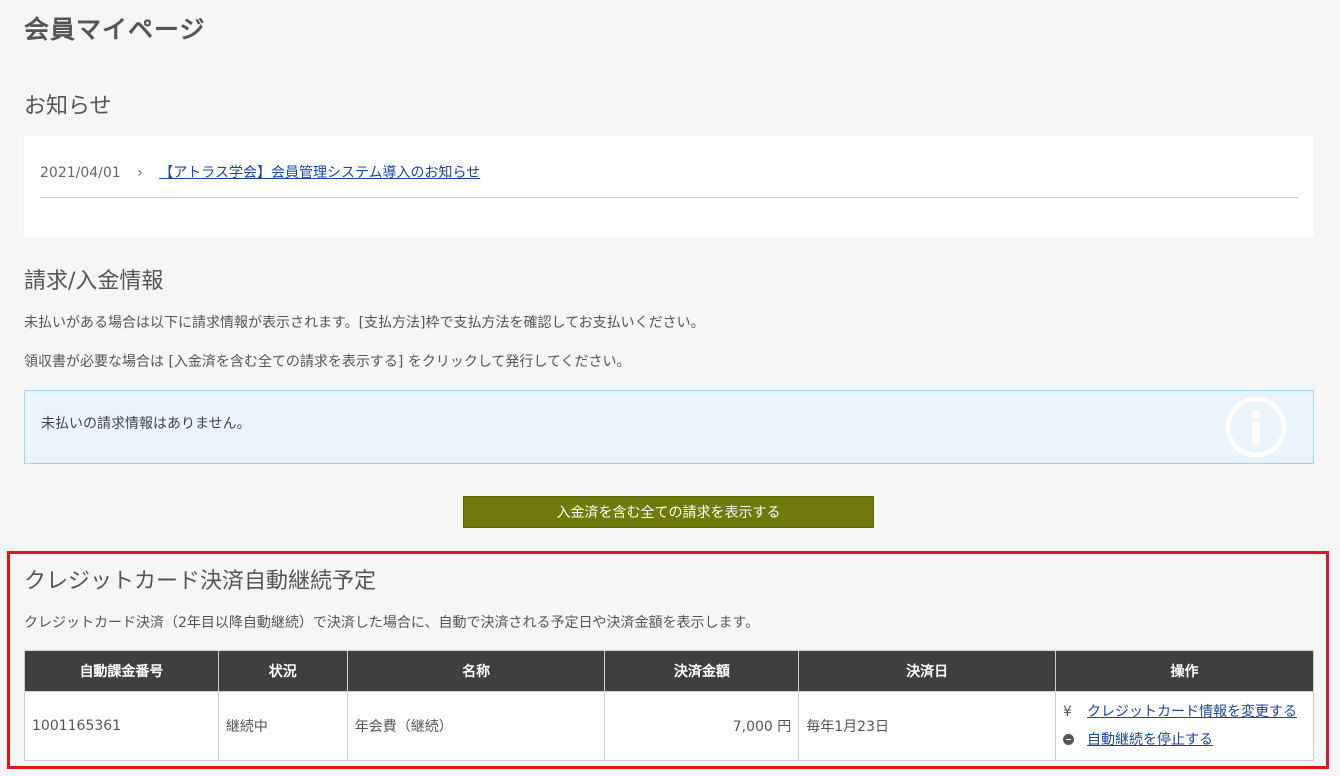  I want to click on header-billing-number: 自動課金番号, so click(121, 671).